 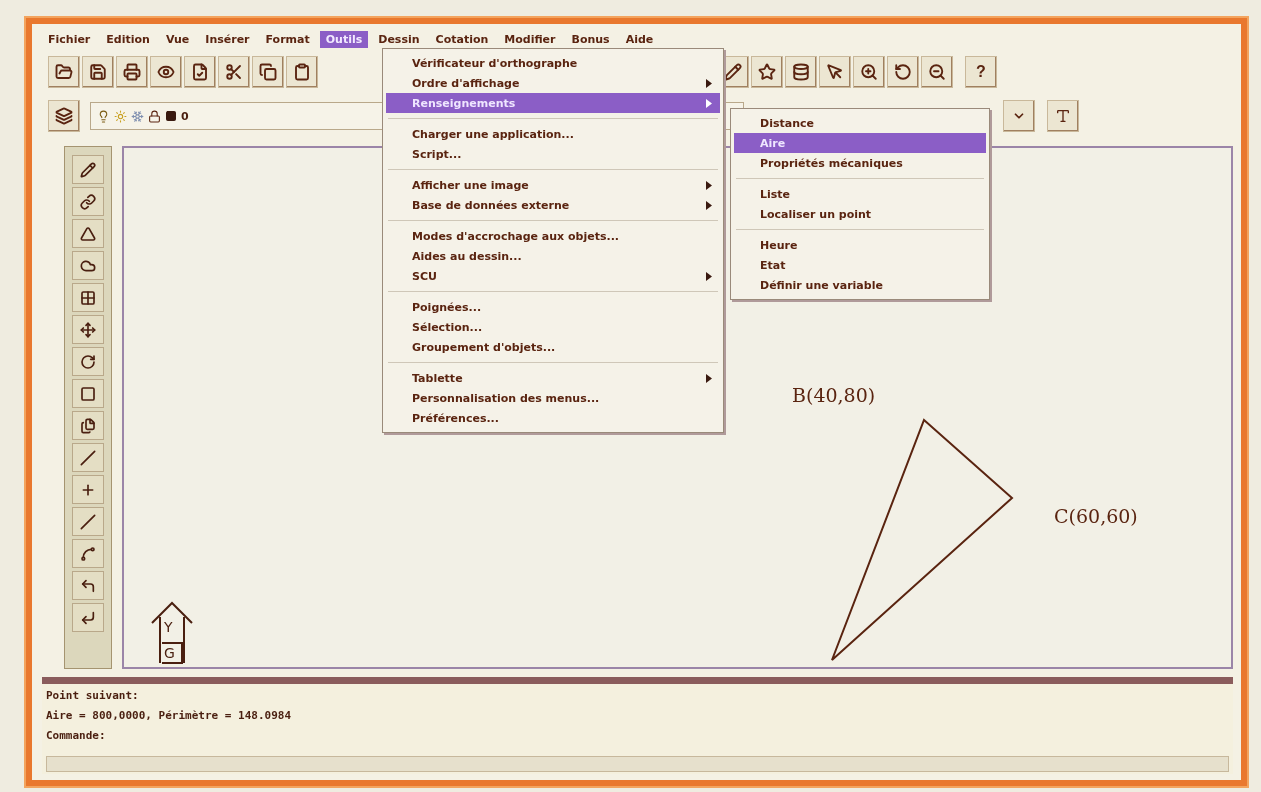 I want to click on menu-item: Définir une variable, so click(x=860, y=285).